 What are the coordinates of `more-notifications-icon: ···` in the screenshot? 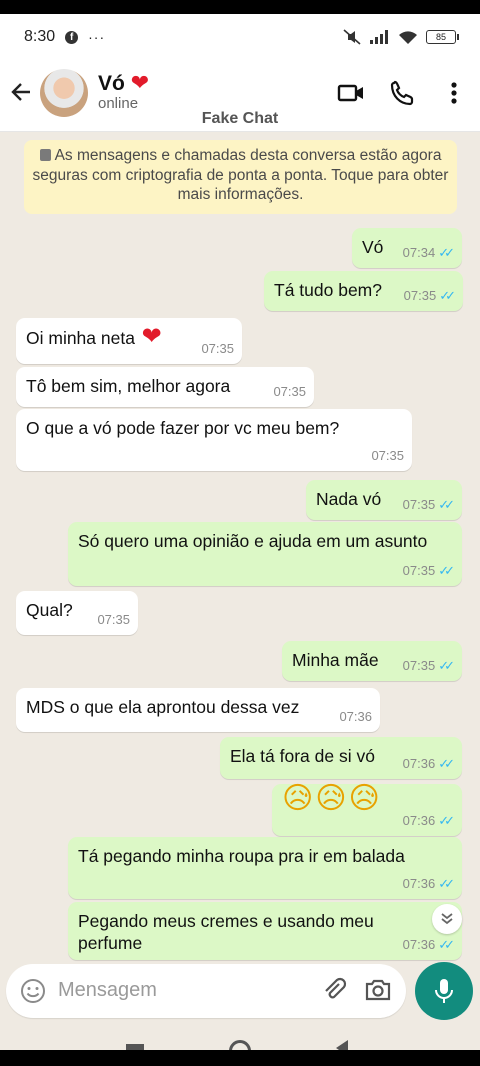 It's located at (97, 37).